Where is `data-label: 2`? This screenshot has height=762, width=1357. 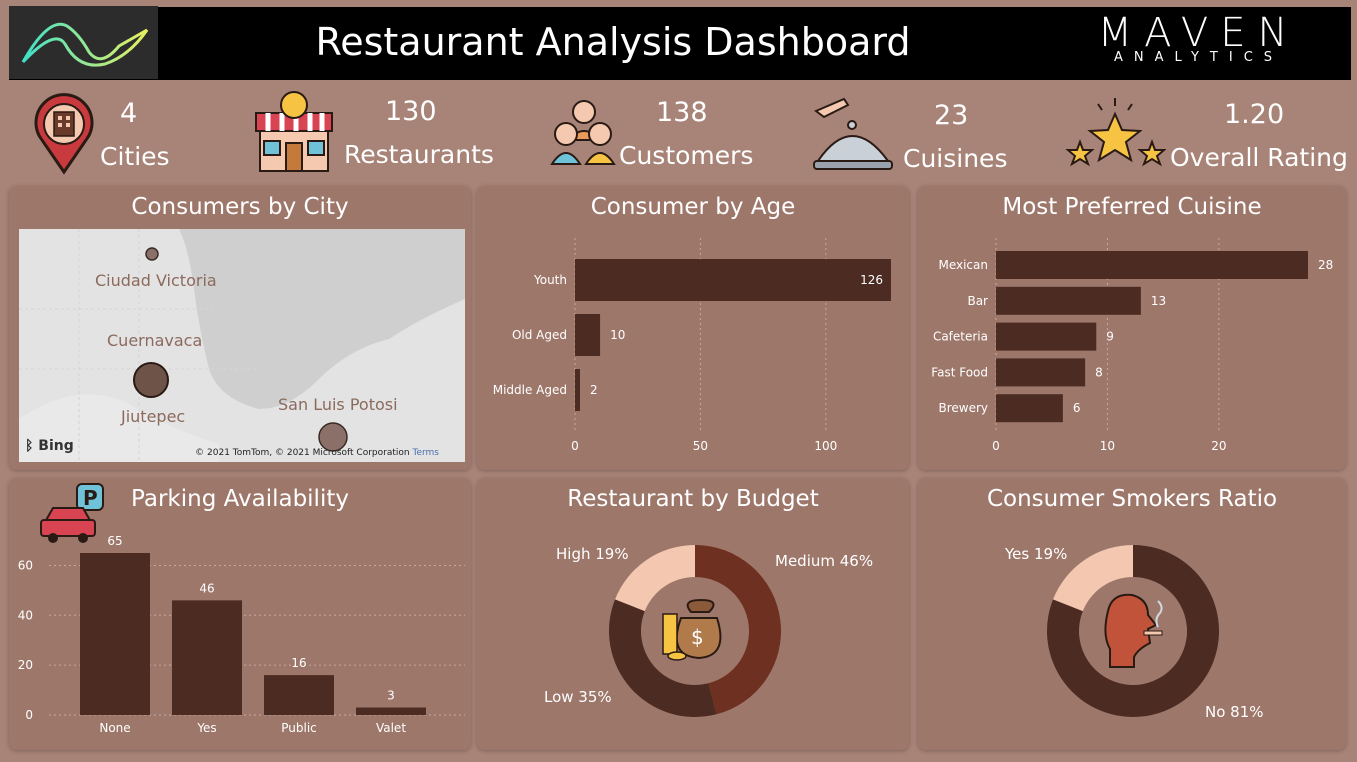 data-label: 2 is located at coordinates (594, 390).